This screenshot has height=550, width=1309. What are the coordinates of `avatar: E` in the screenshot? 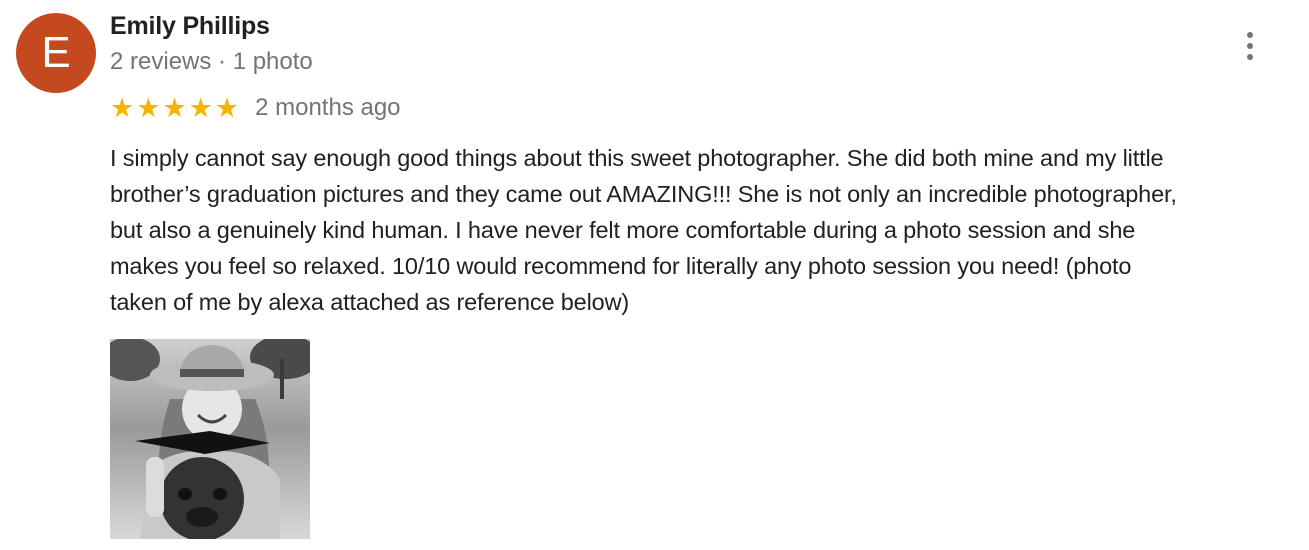 It's located at (56, 53).